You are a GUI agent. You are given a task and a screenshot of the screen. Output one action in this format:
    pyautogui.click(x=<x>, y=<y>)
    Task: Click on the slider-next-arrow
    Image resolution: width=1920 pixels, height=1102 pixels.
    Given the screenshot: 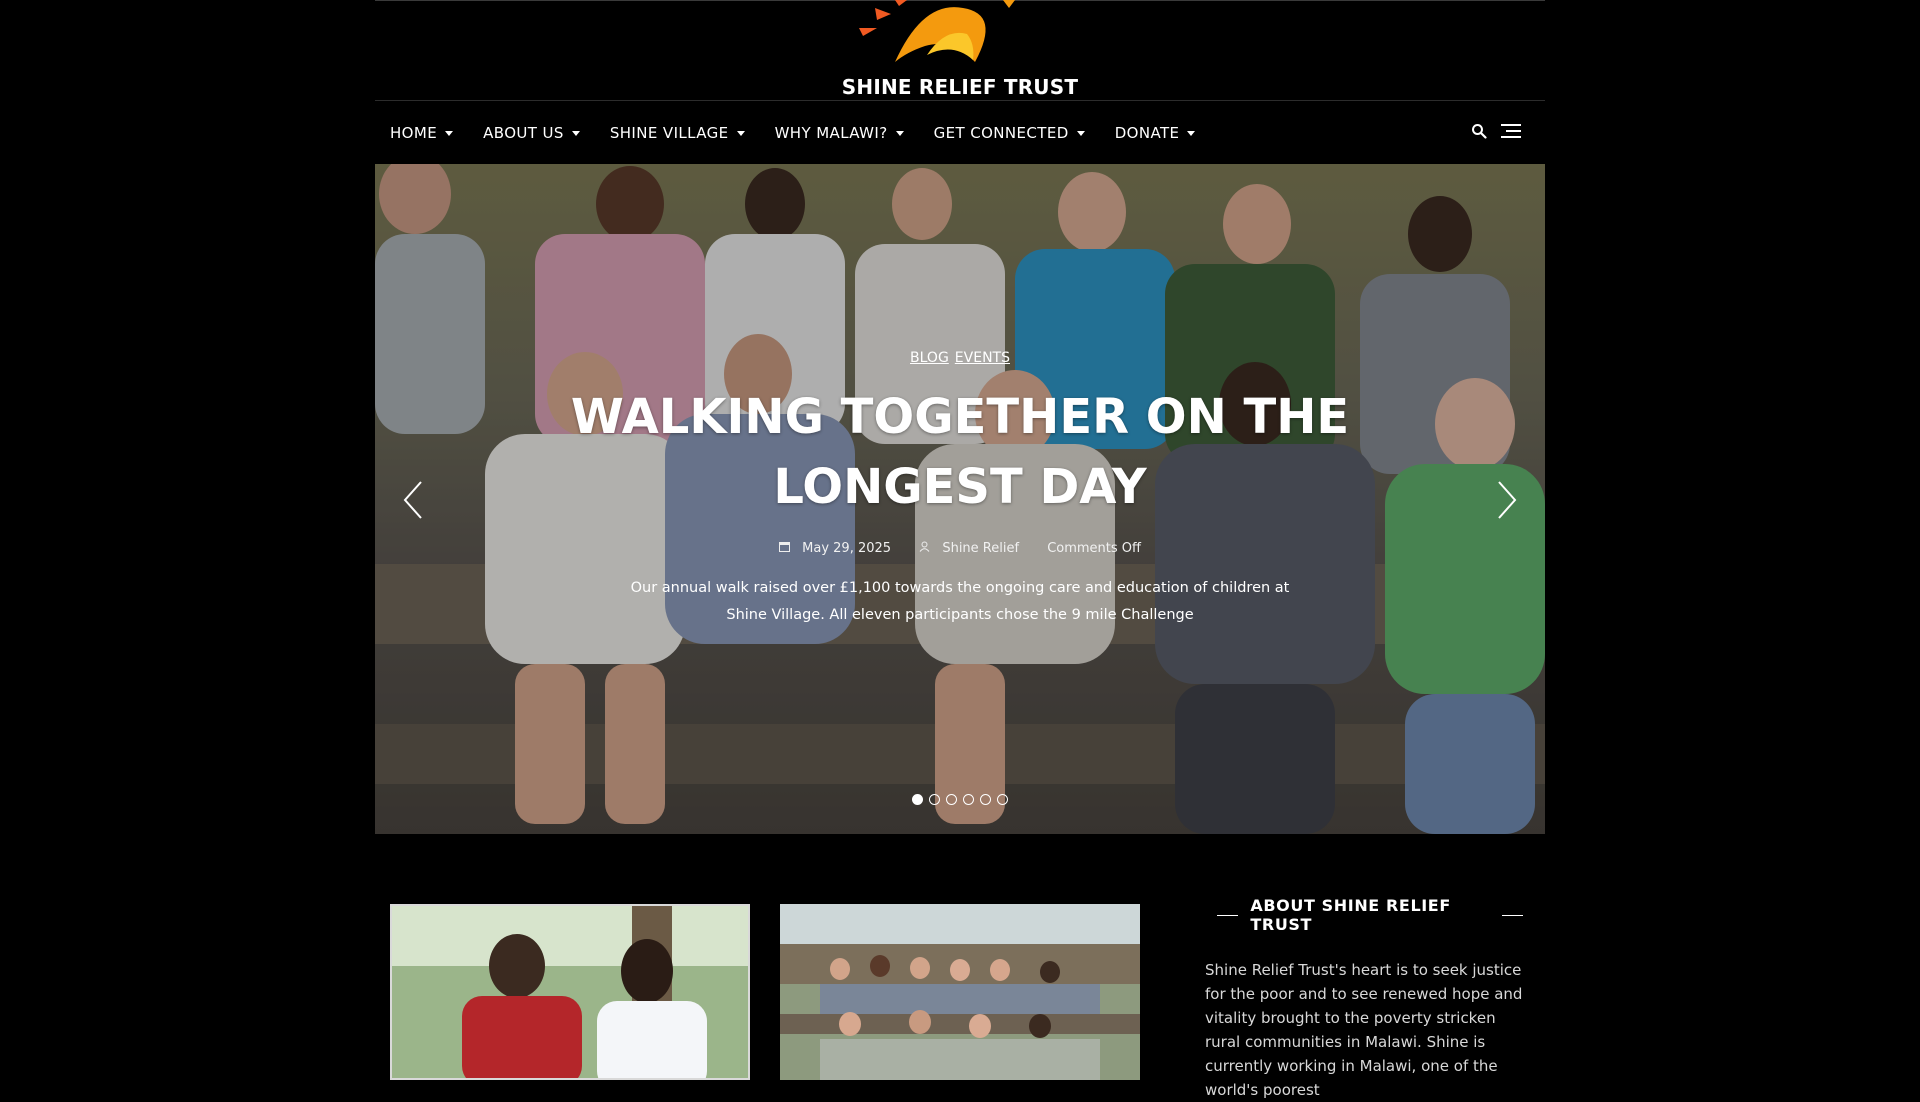 What is the action you would take?
    pyautogui.click(x=1508, y=500)
    